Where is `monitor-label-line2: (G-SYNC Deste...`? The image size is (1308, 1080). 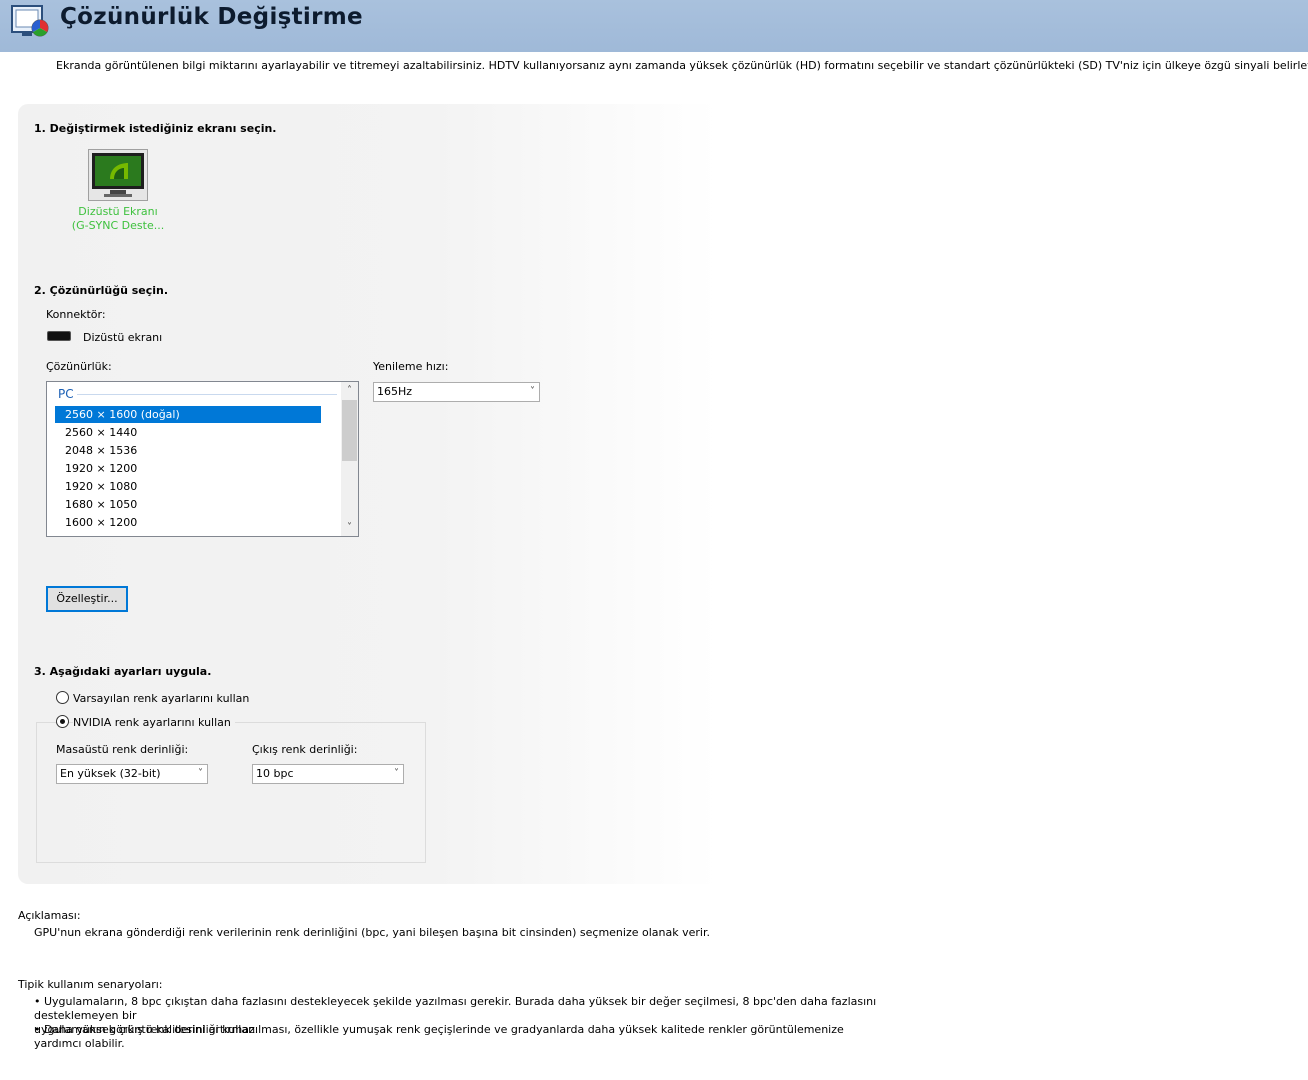
monitor-label-line2: (G-SYNC Deste... is located at coordinates (118, 225).